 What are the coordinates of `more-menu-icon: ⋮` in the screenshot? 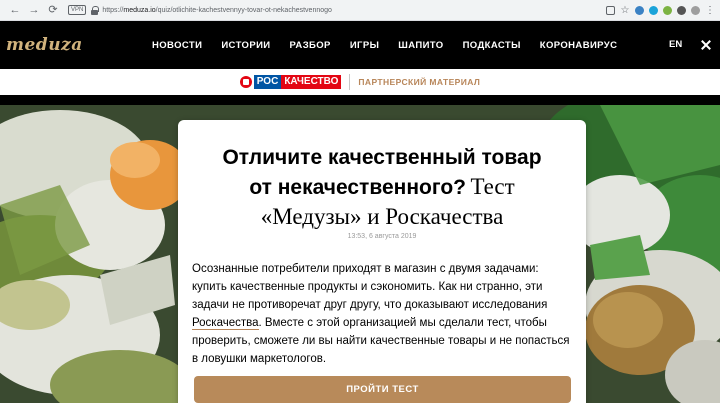 It's located at (710, 10).